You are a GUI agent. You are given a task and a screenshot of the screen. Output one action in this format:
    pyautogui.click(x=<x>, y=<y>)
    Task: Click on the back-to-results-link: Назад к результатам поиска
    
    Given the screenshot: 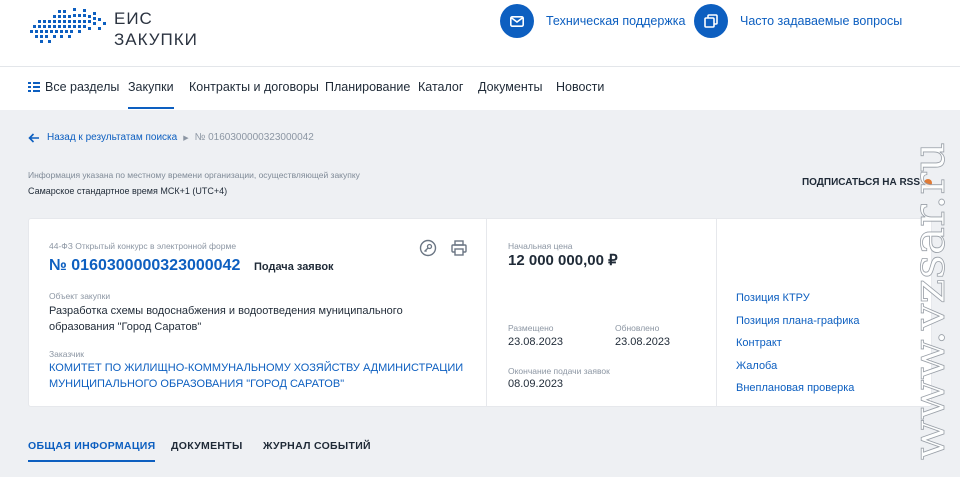 What is the action you would take?
    pyautogui.click(x=112, y=137)
    